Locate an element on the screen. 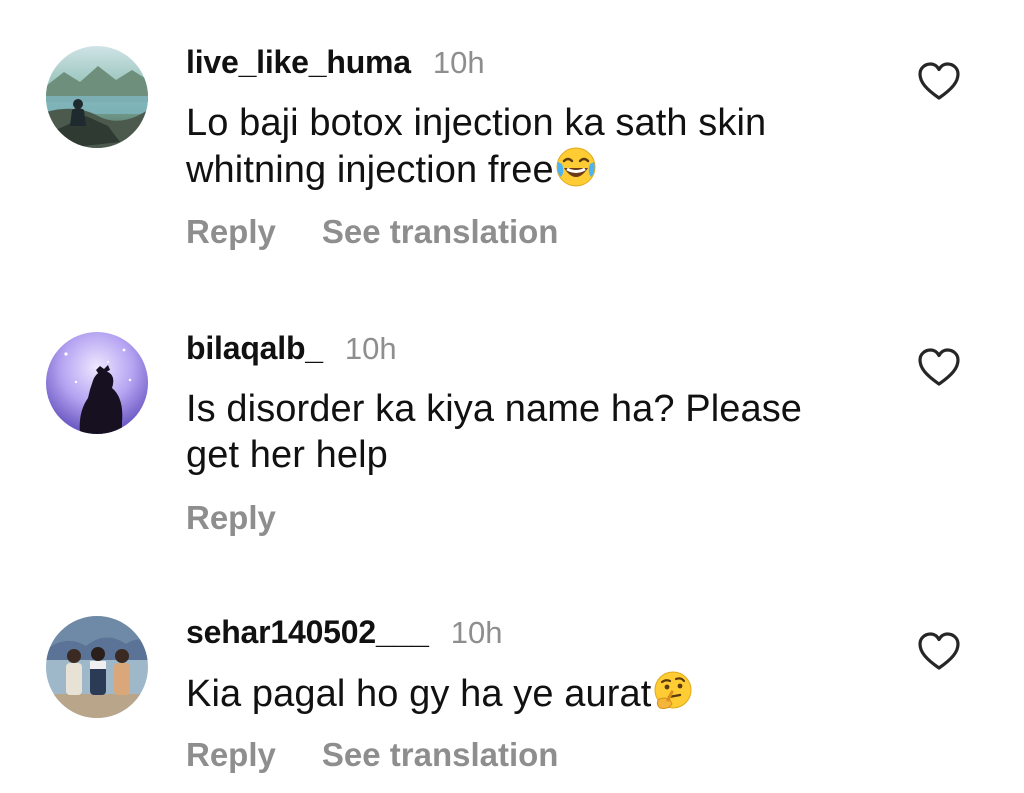  comment-text-line-1: Kia pagal ho gy ha ye aurat is located at coordinates (531, 693).